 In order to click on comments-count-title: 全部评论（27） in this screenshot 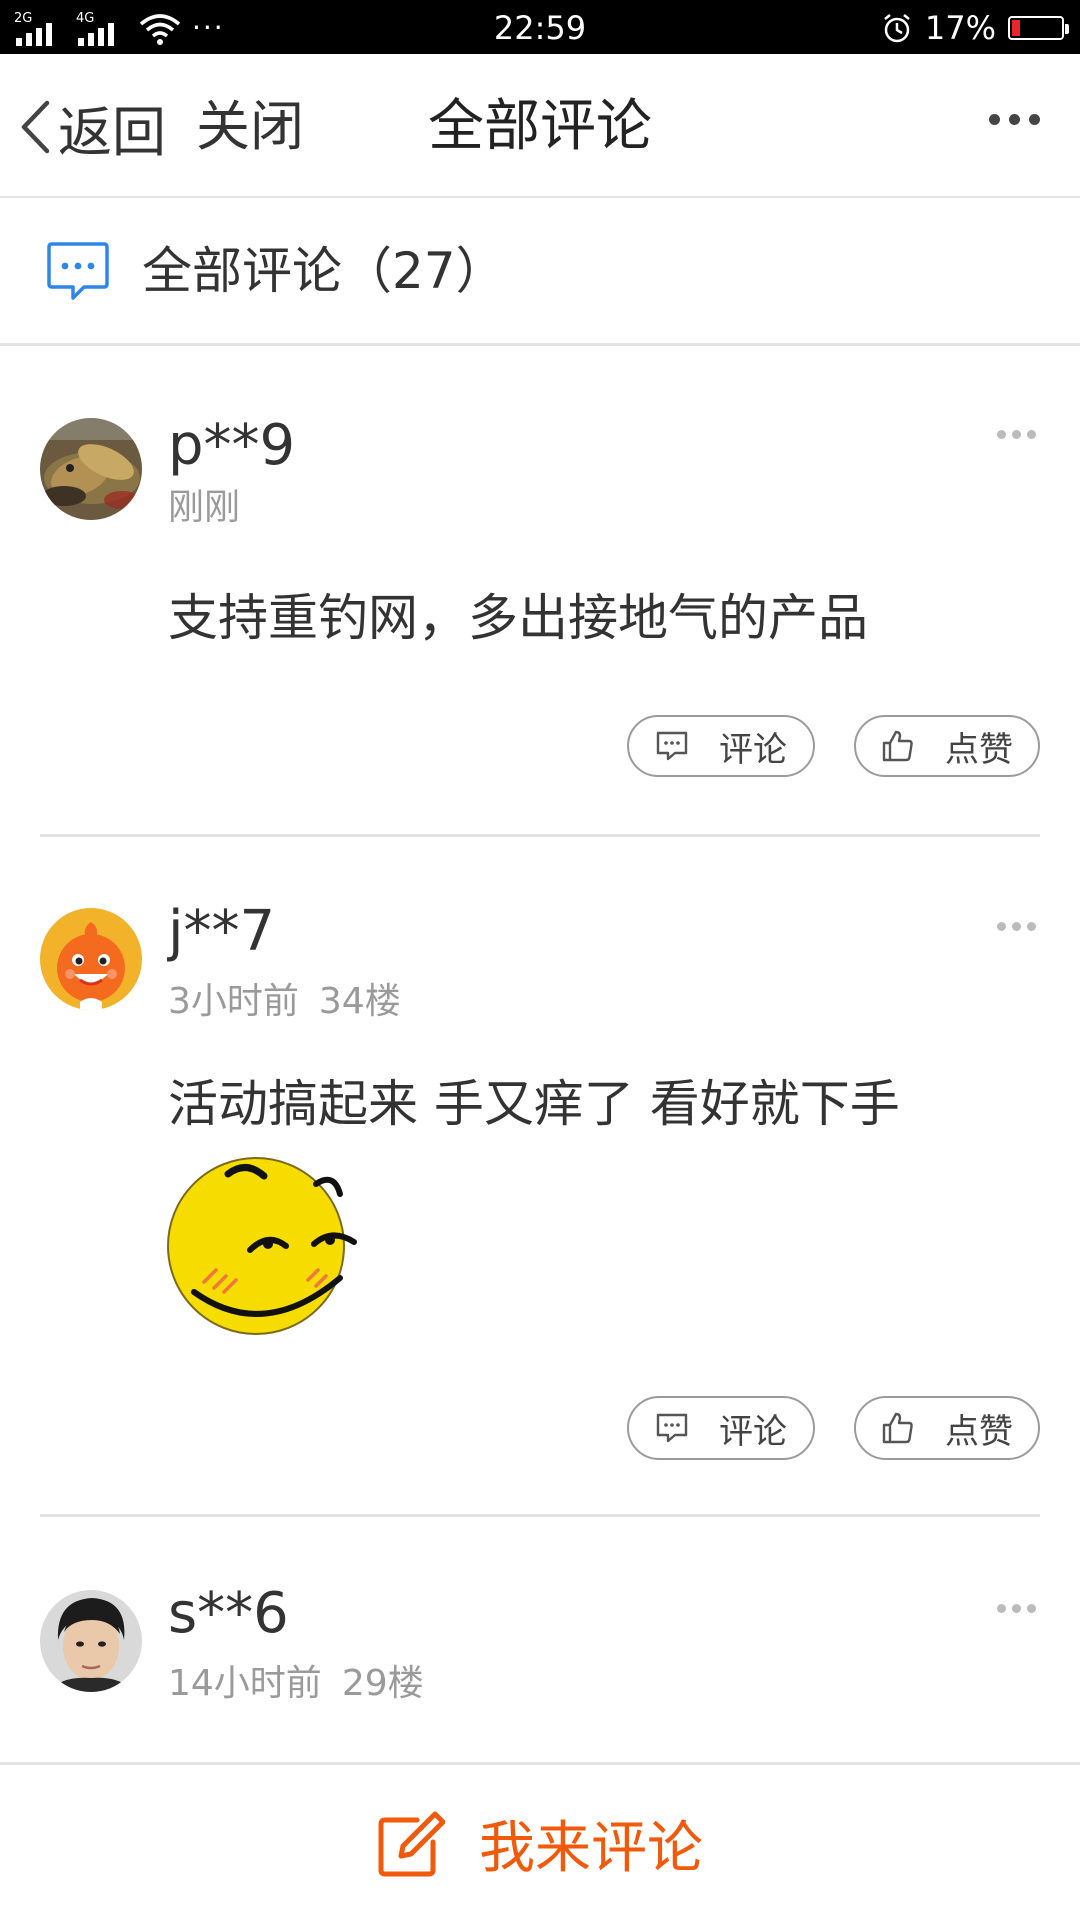, I will do `click(324, 271)`.